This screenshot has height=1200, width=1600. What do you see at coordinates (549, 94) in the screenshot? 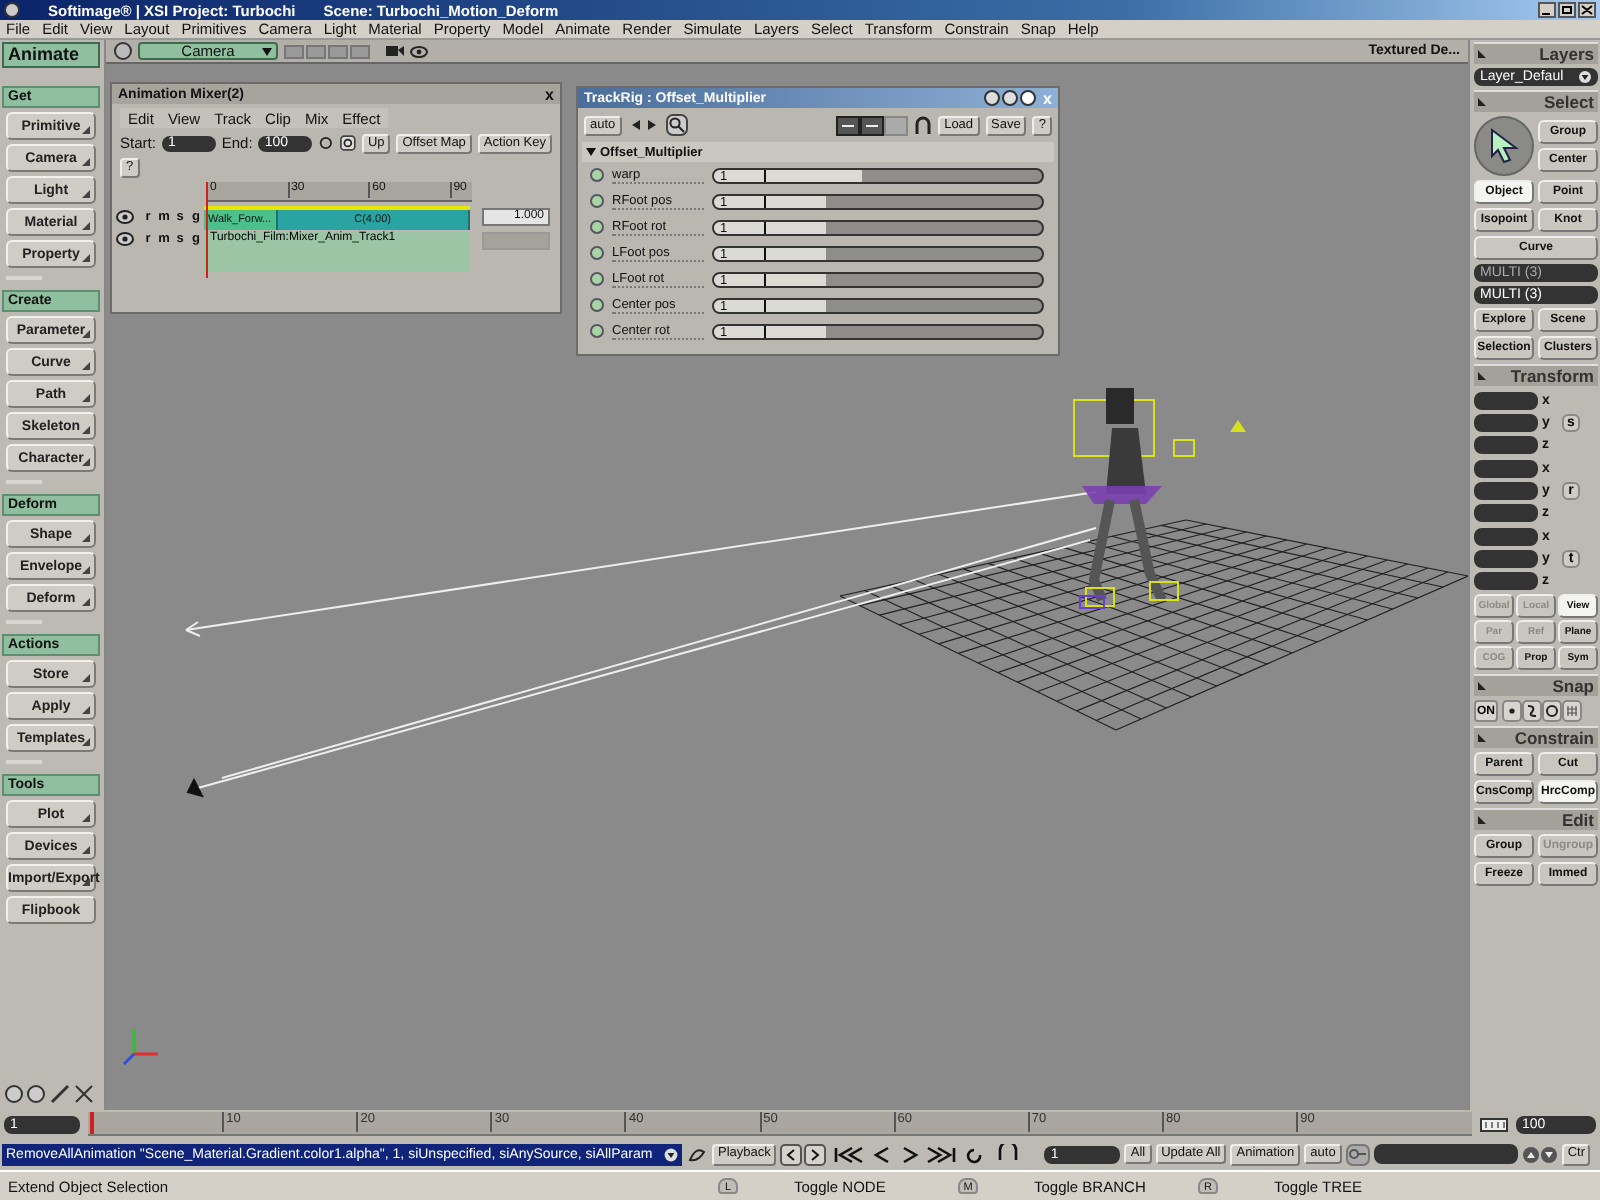
I see `close-button: x` at bounding box center [549, 94].